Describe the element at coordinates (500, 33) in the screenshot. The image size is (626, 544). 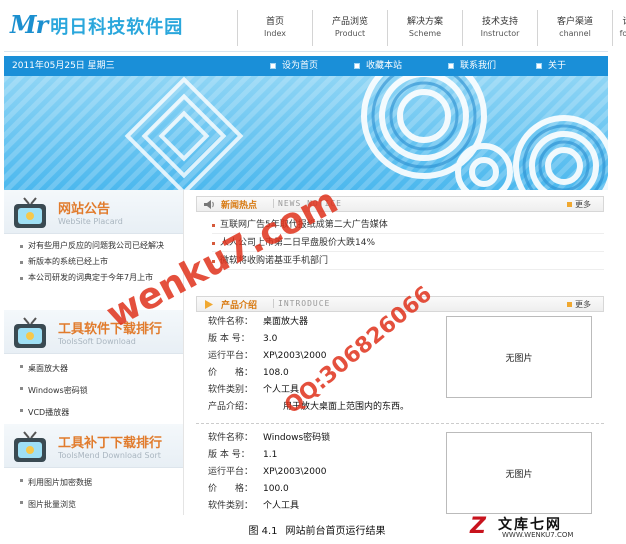
I see `nav-sublabel: Instructor` at that location.